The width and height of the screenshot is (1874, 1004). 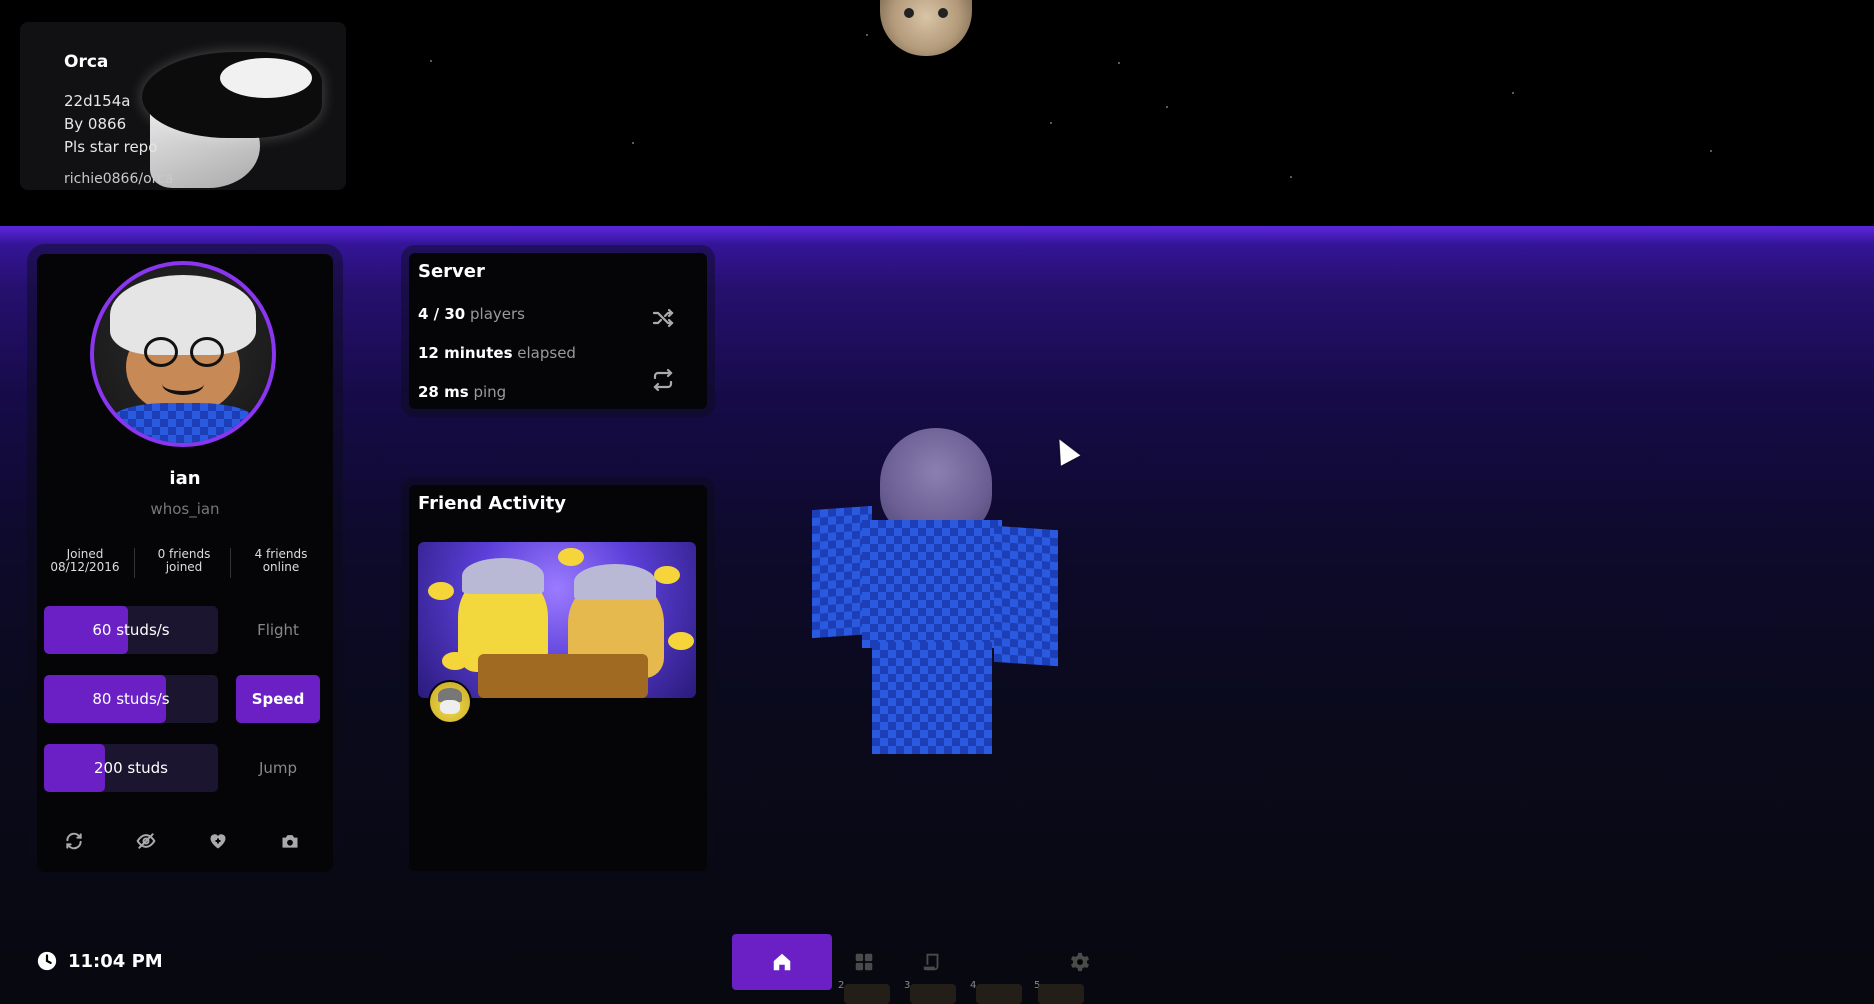 I want to click on shuffle-icon, so click(x=663, y=318).